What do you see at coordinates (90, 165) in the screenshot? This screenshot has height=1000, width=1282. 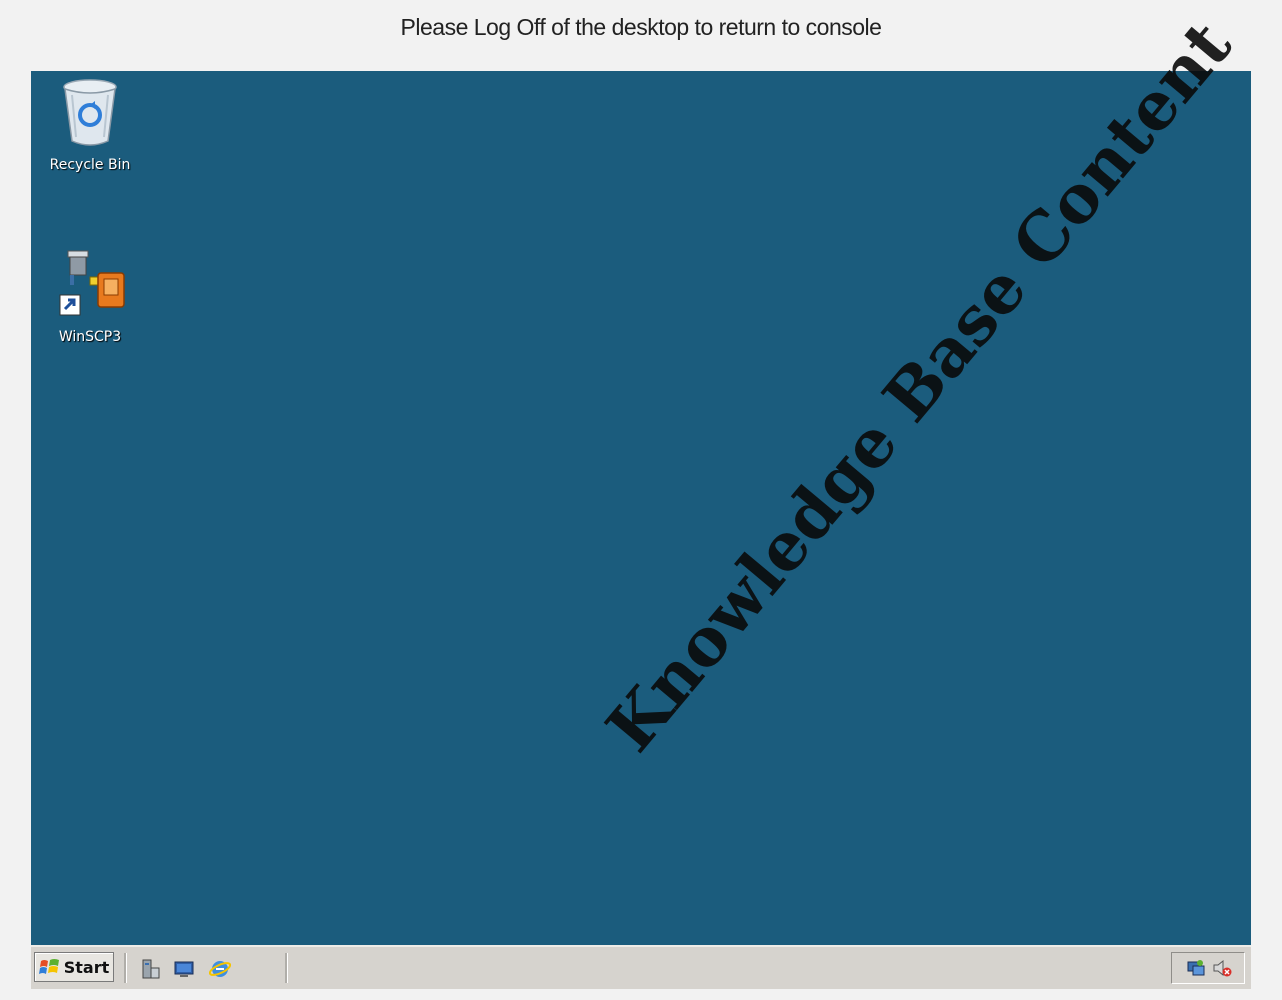 I see `recycle-bin-label: Recycle Bin` at bounding box center [90, 165].